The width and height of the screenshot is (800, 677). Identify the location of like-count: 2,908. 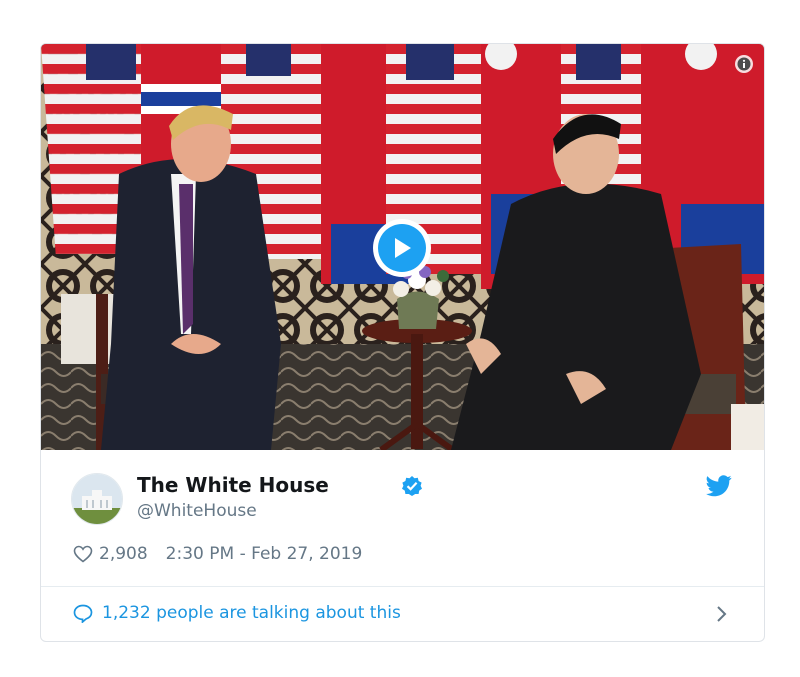
(123, 554).